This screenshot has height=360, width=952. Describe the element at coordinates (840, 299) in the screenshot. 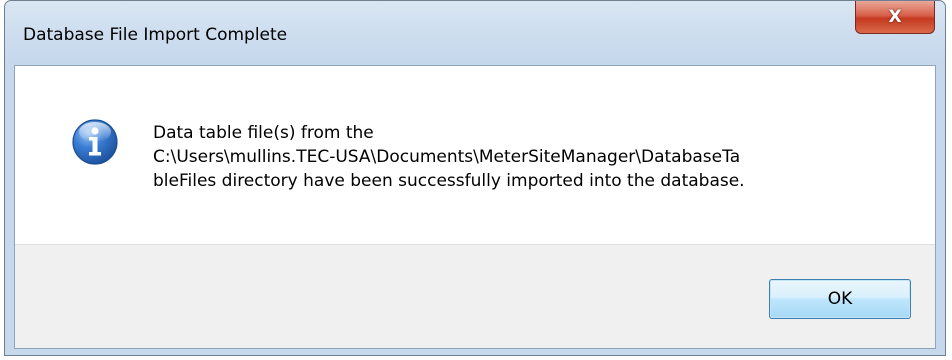

I see `ok-button: OK` at that location.